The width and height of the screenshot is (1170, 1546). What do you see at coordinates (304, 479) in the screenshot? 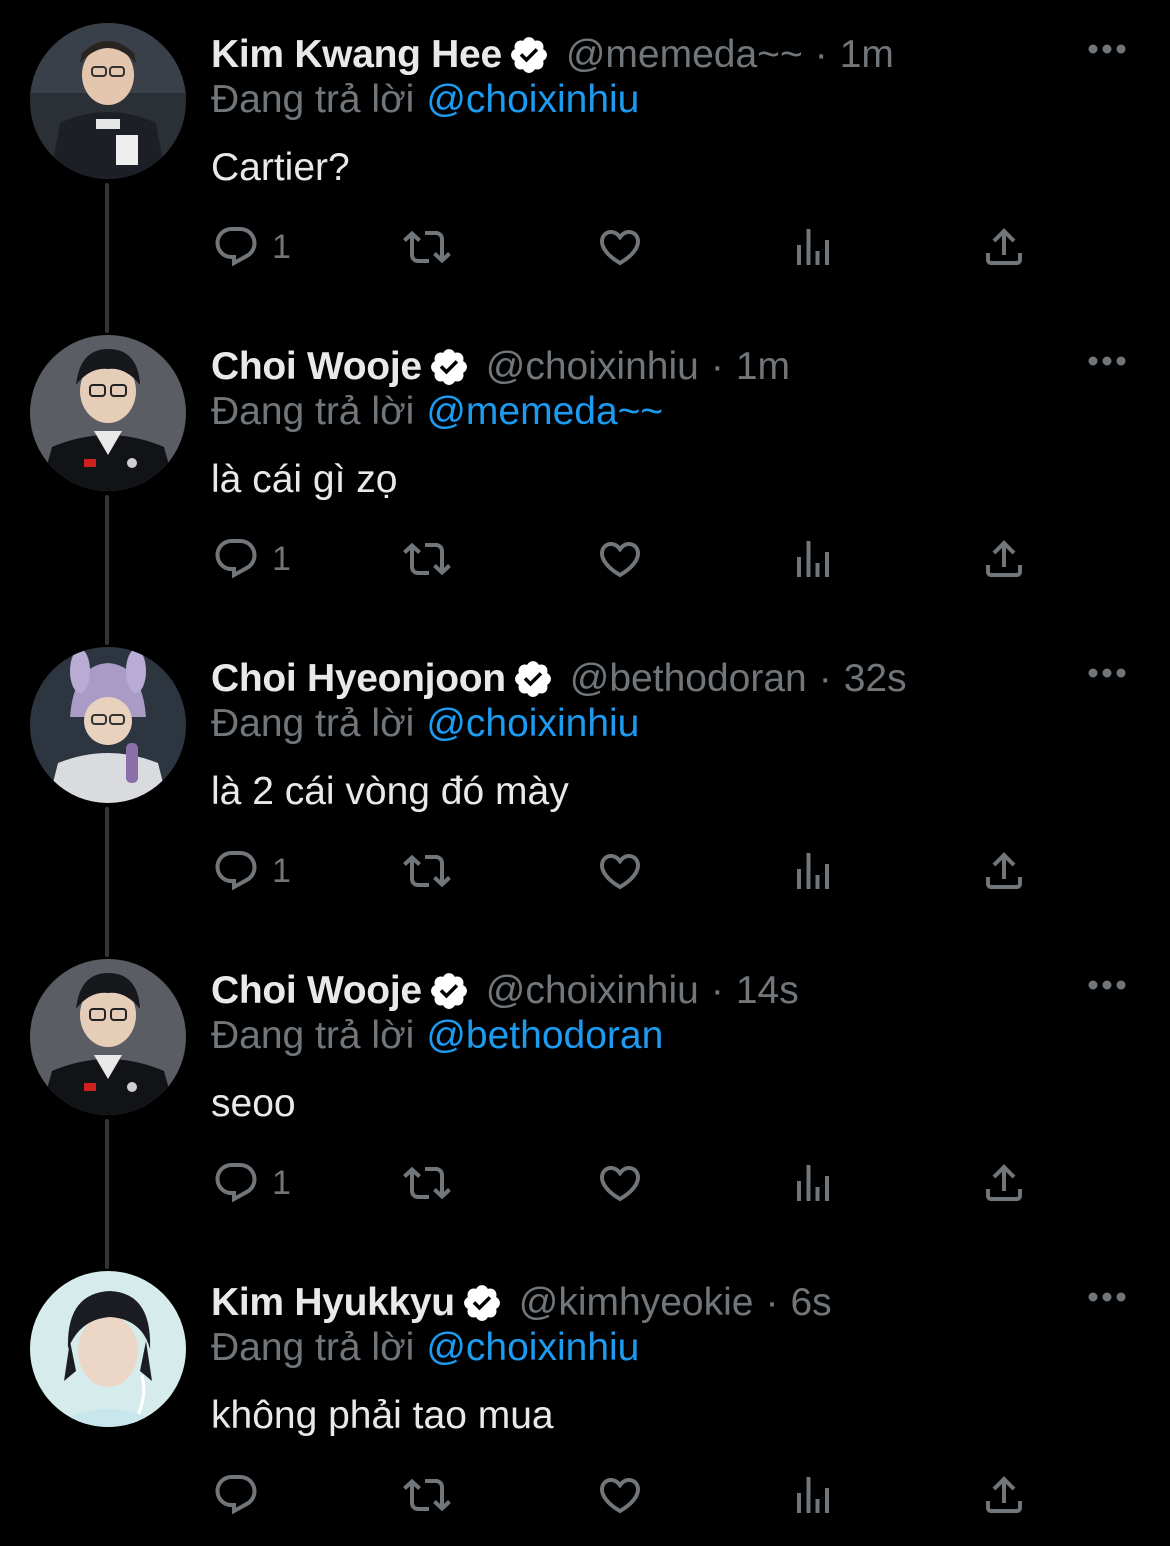
I see `tweet-text: là cái gì zọ` at bounding box center [304, 479].